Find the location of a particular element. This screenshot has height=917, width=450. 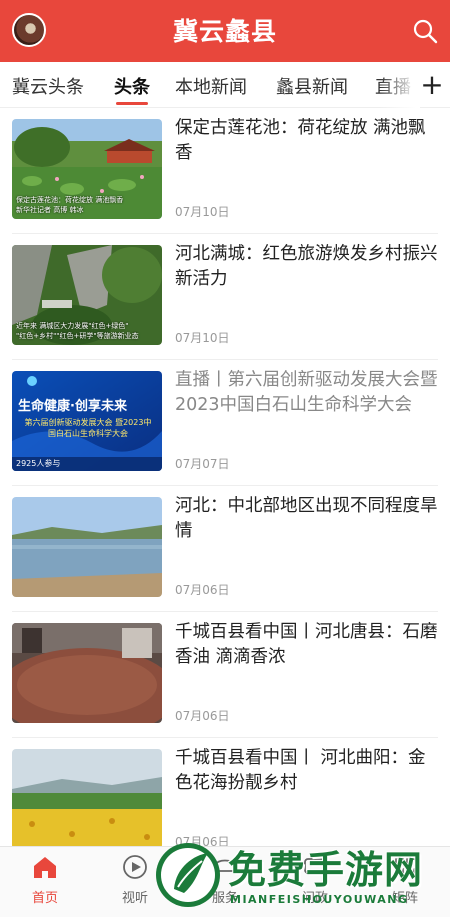

tab-lixian-news: 蠡县新闻 is located at coordinates (312, 86).